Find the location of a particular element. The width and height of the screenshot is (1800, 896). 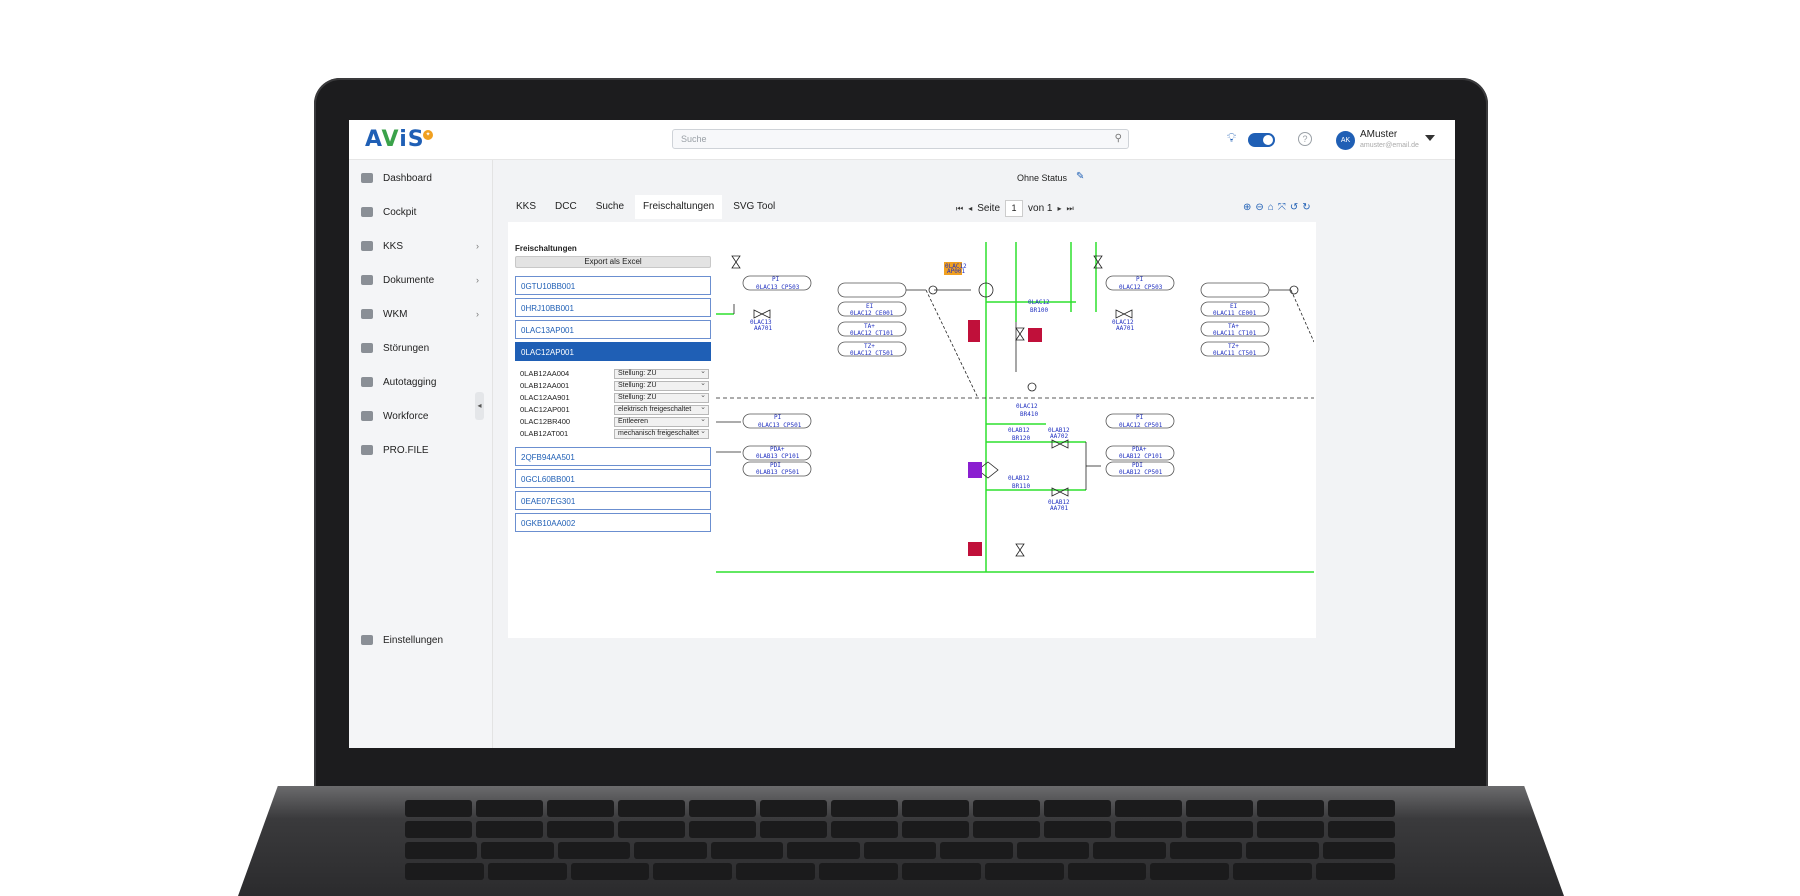

list-item: 0GTU10BB001 is located at coordinates (613, 285).